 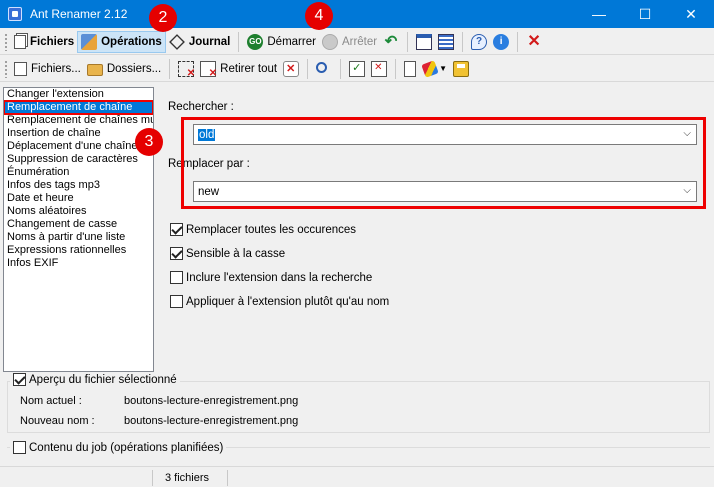 I want to click on maximize-button: ☐, so click(x=645, y=14).